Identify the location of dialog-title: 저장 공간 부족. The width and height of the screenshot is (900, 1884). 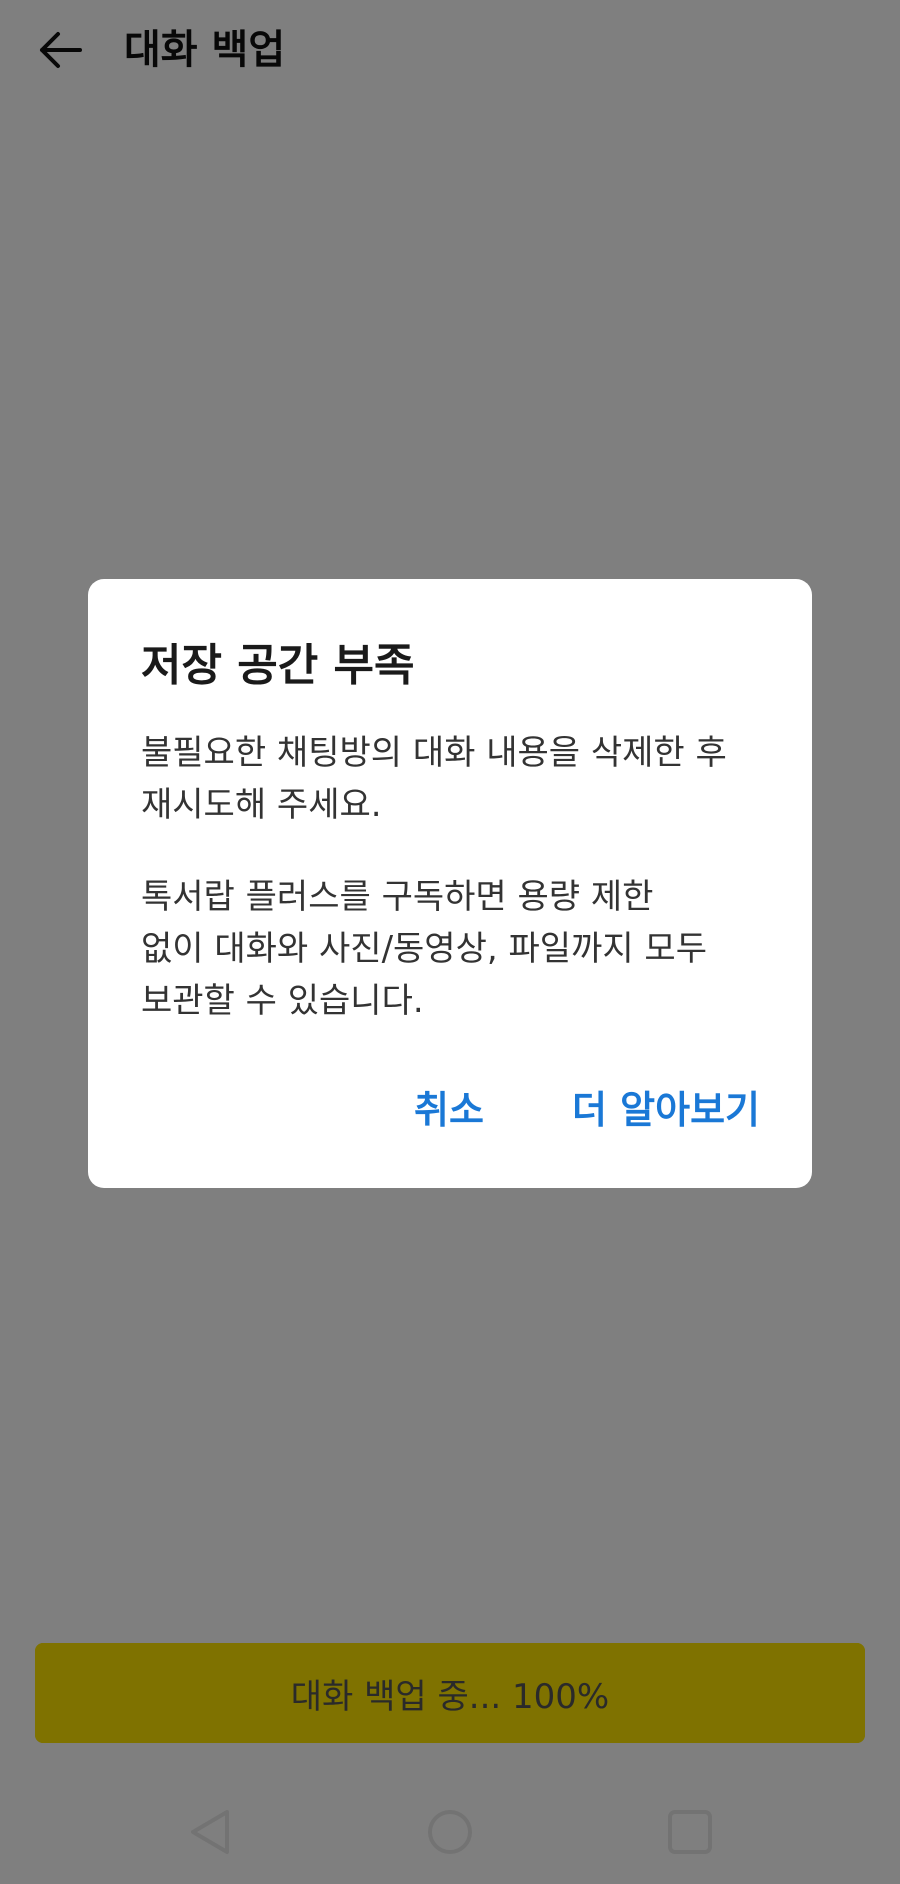
(278, 665).